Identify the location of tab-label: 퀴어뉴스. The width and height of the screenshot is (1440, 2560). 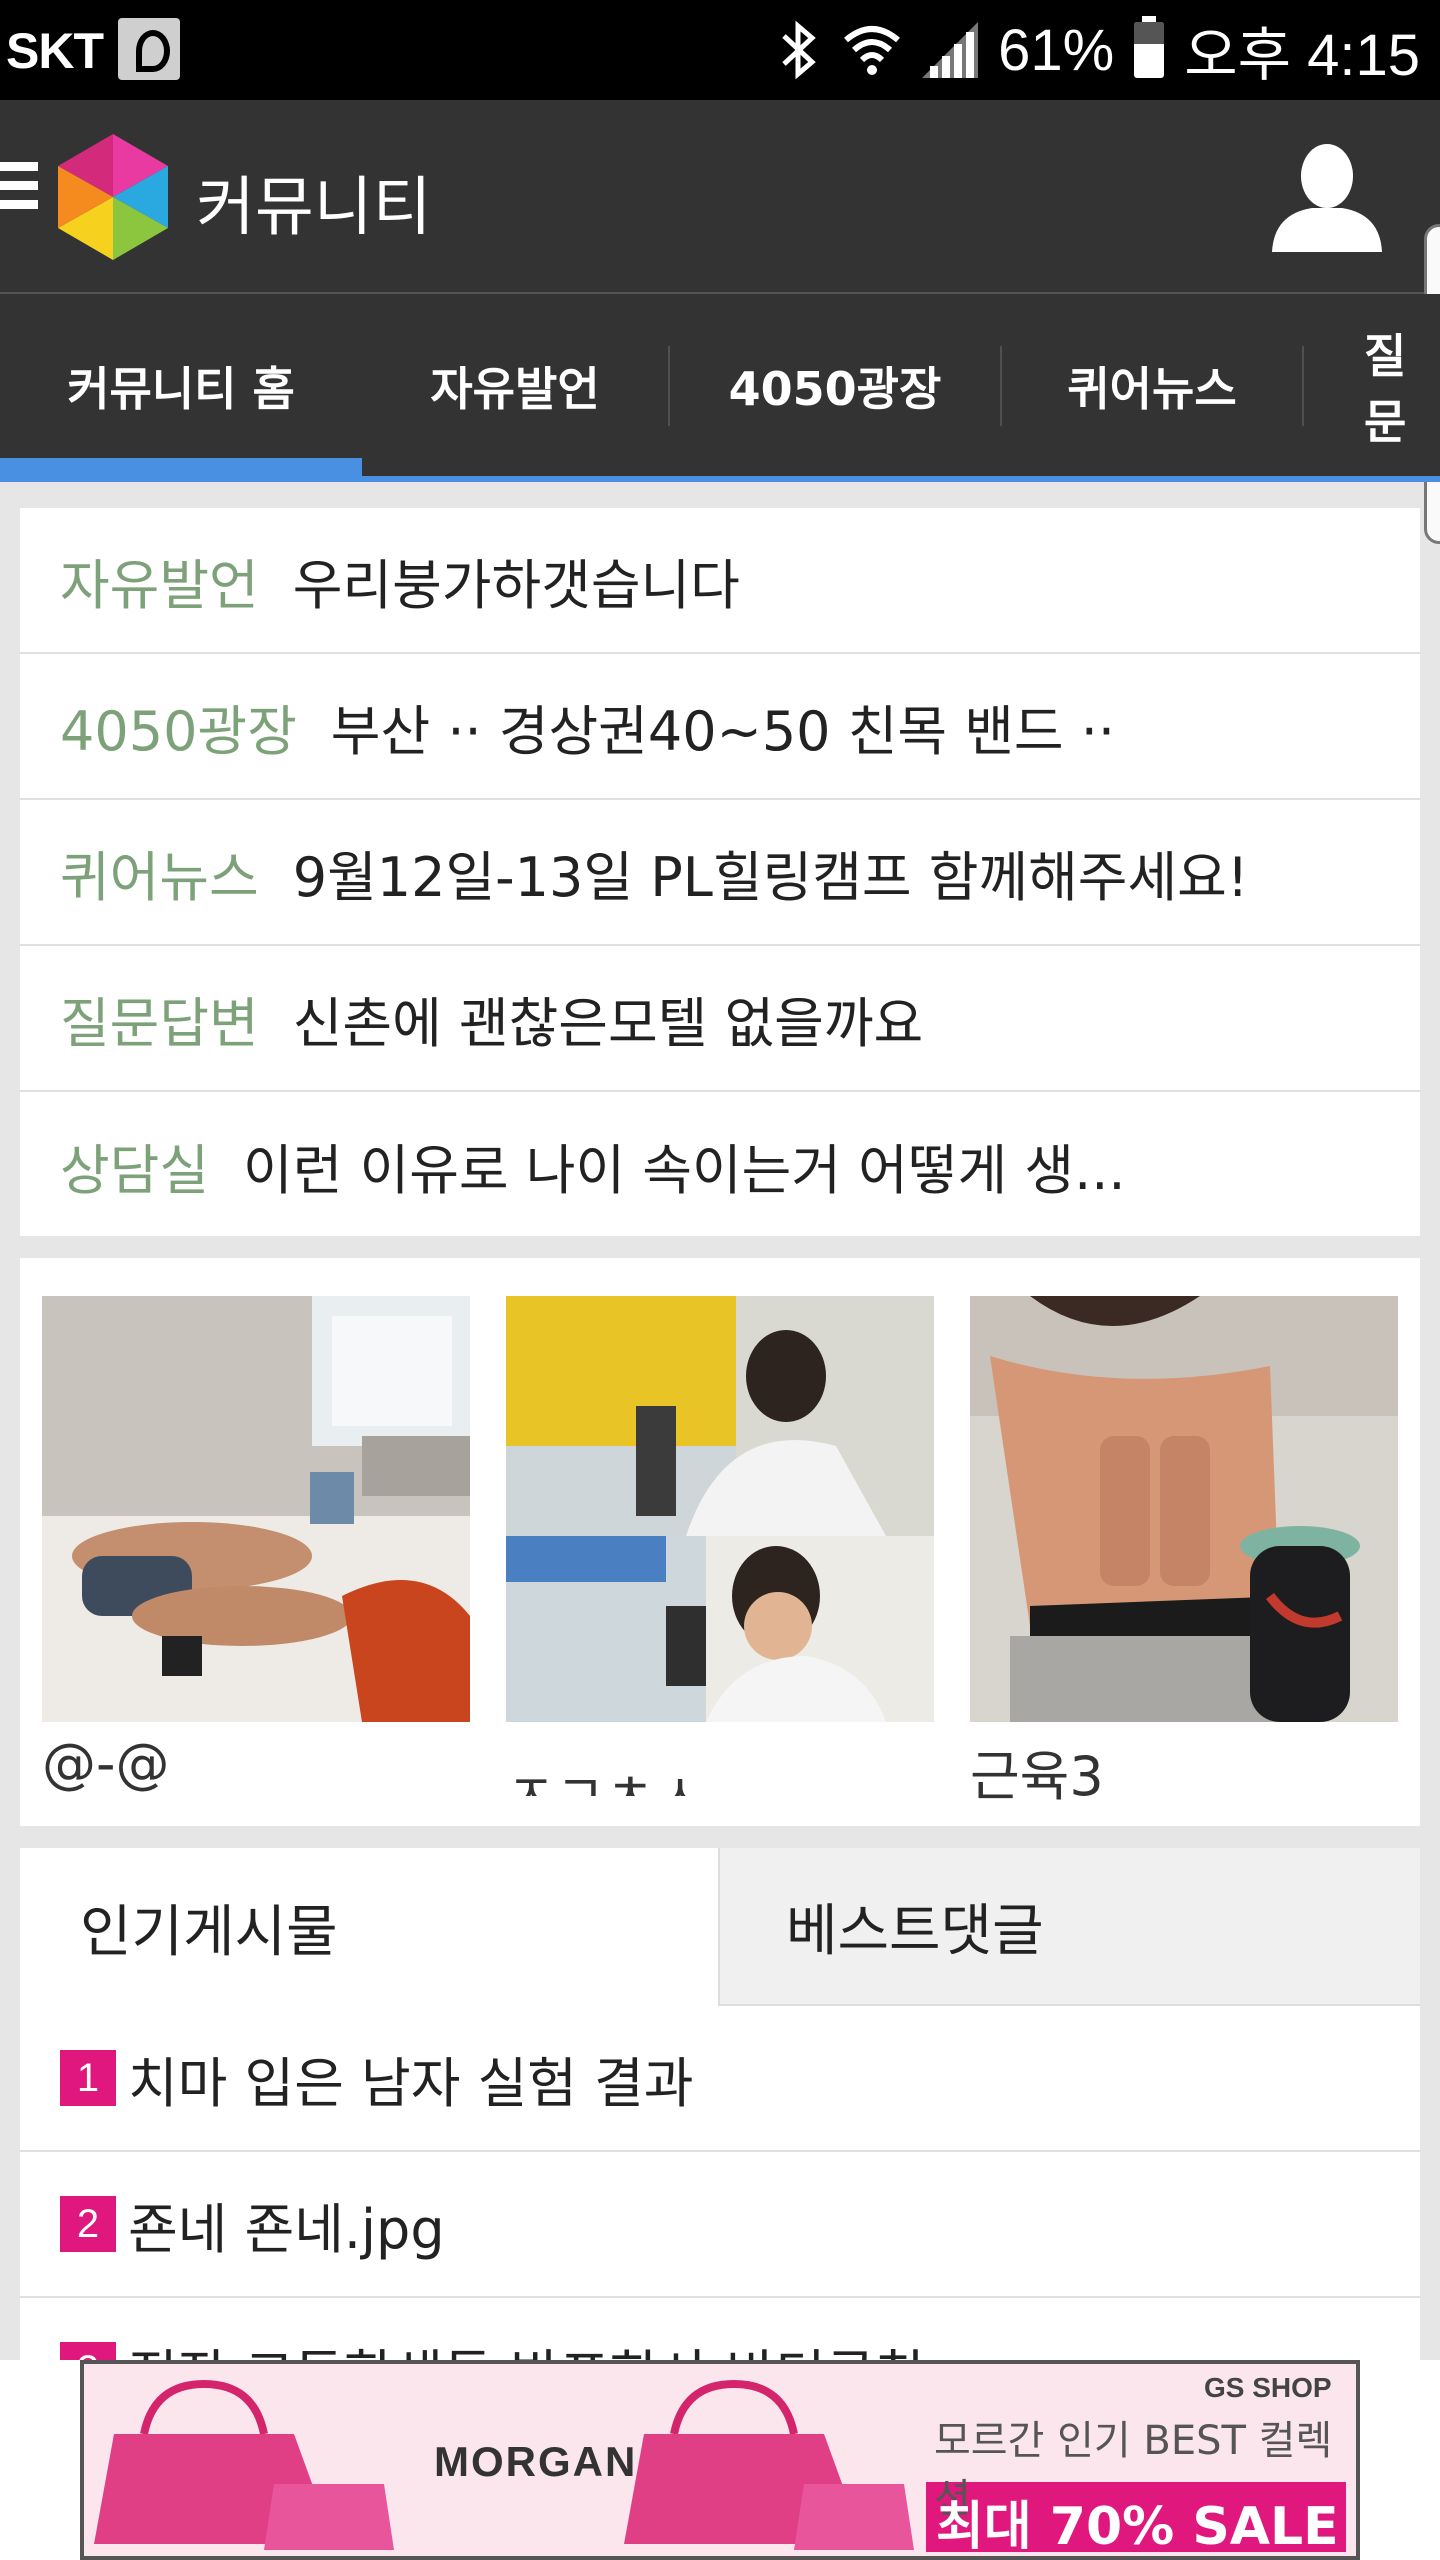
(1152, 389).